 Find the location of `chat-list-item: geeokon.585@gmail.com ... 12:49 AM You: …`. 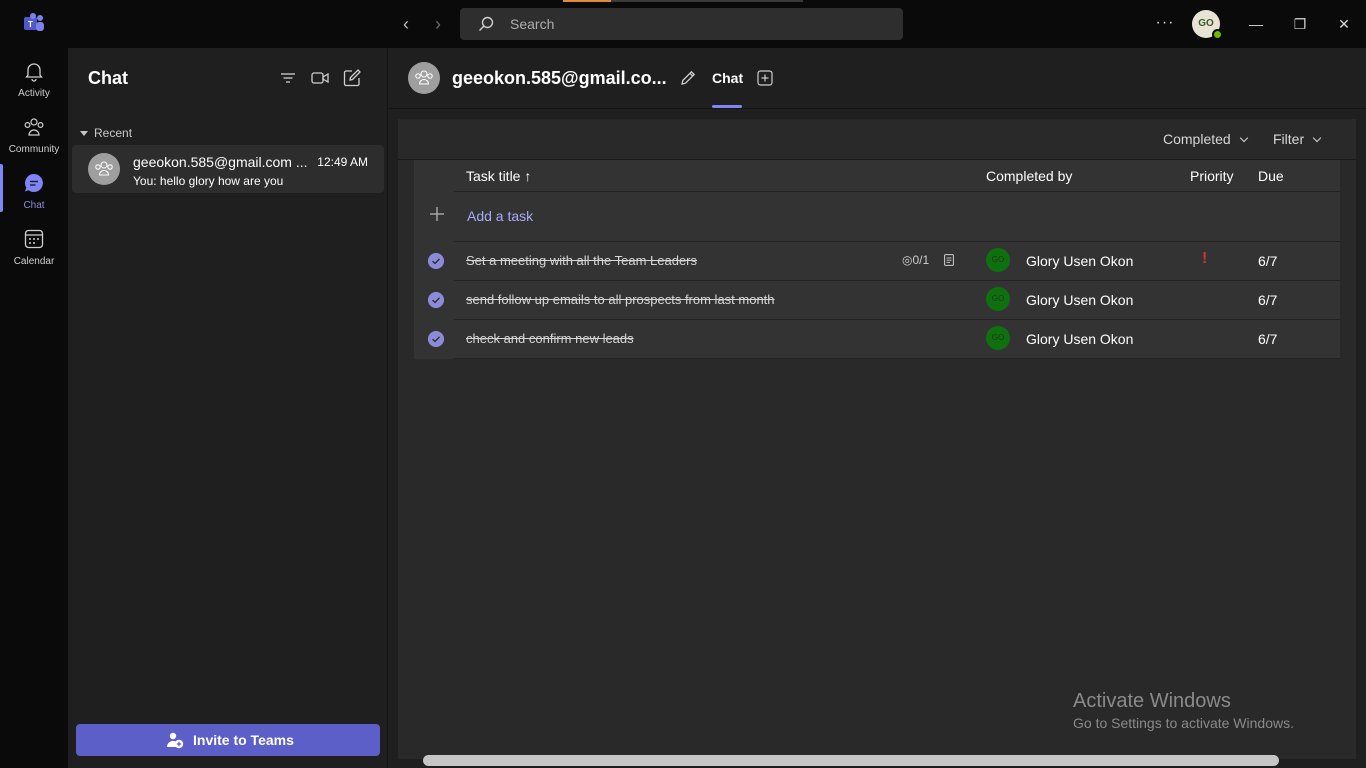

chat-list-item: geeokon.585@gmail.com ... 12:49 AM You: … is located at coordinates (228, 169).